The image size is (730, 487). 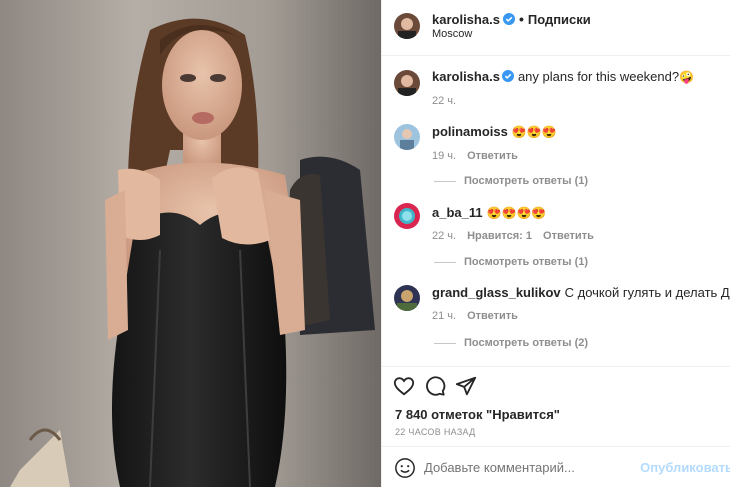 I want to click on add-comment-bar: Опубликовать, so click(x=556, y=466).